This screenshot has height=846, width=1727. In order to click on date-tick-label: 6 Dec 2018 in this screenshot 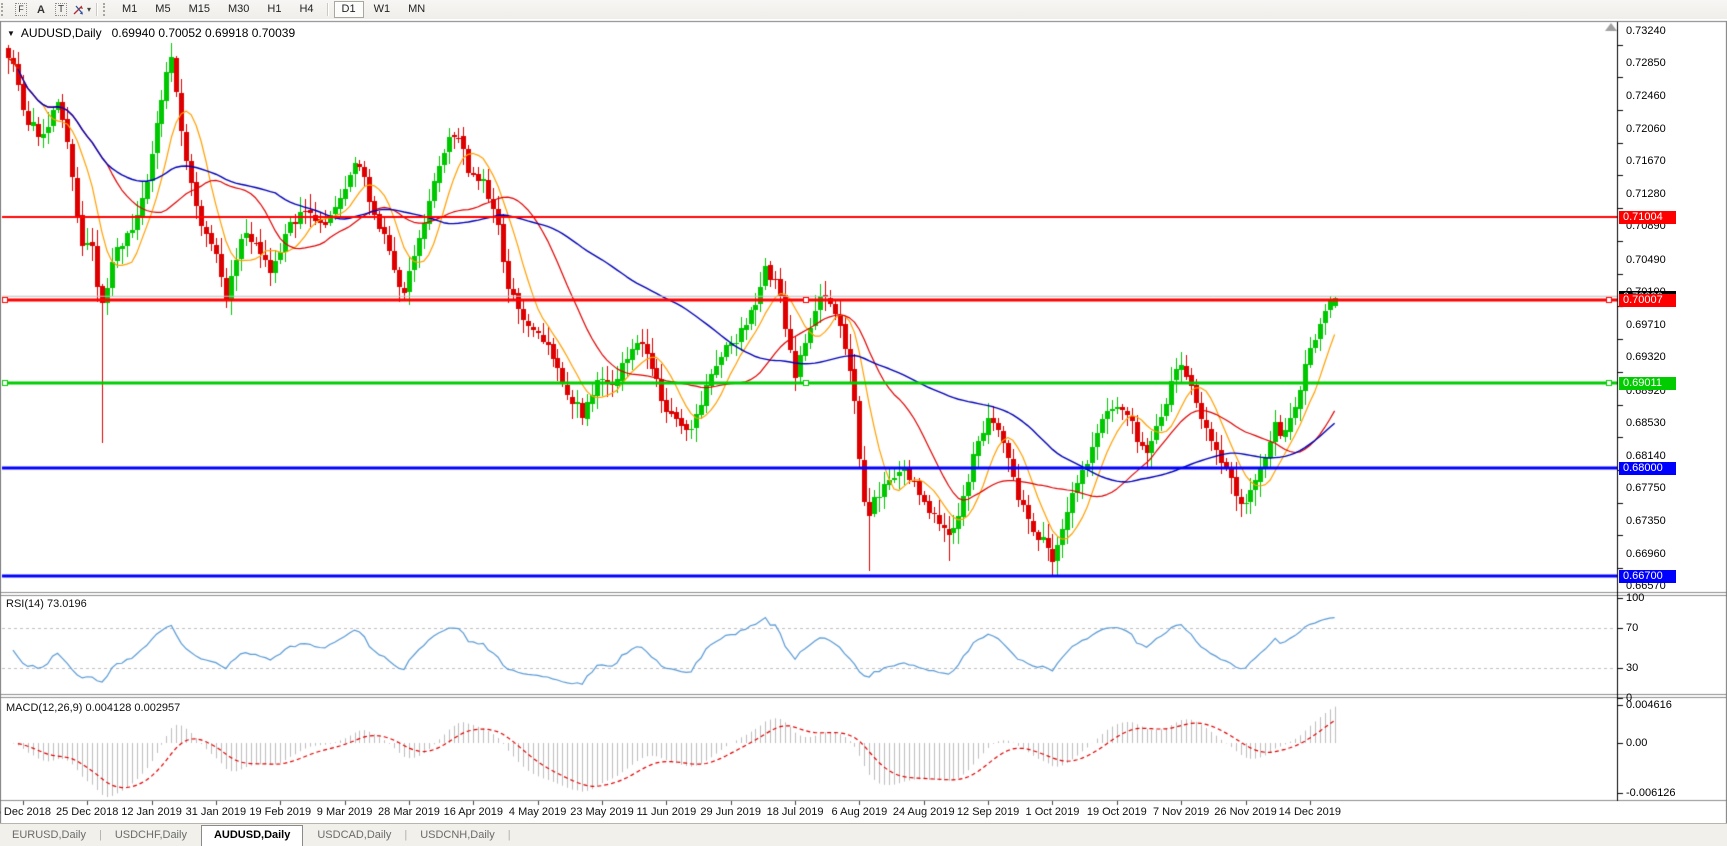, I will do `click(25, 812)`.